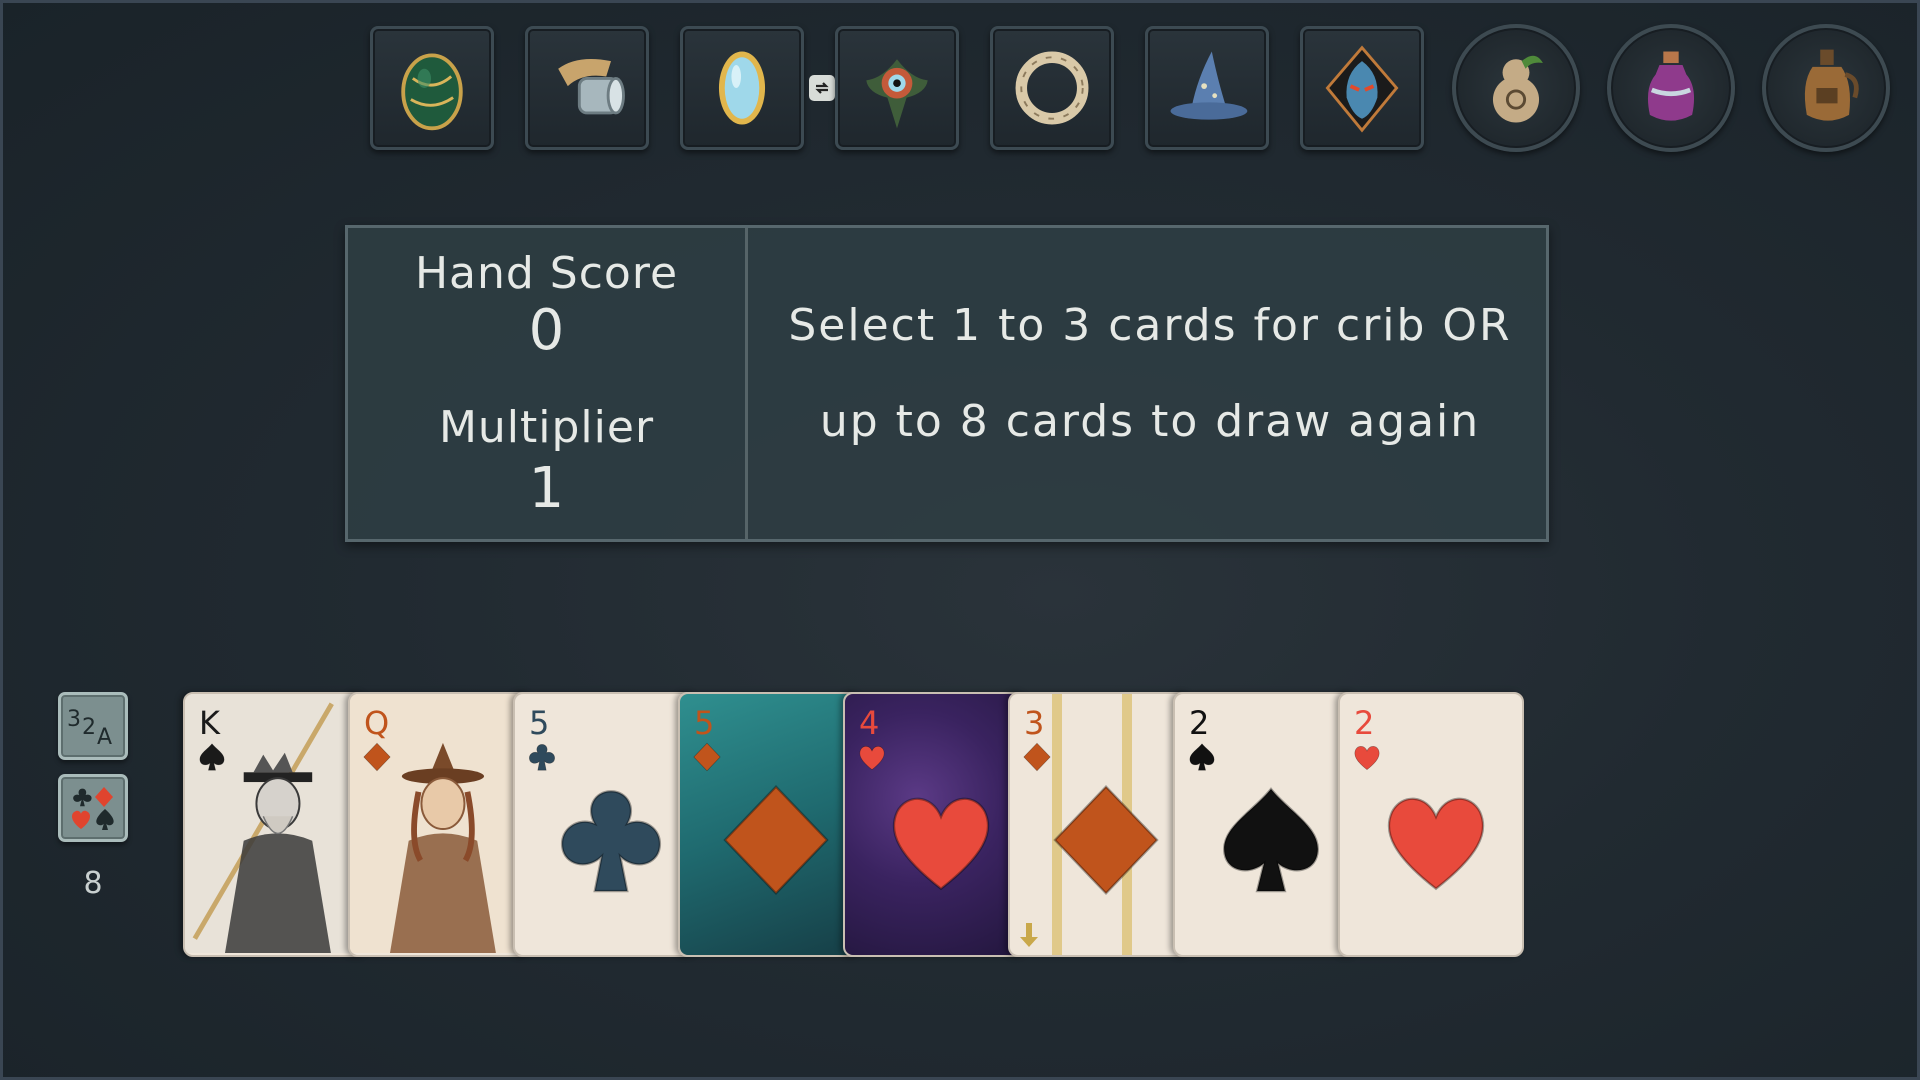 The height and width of the screenshot is (1080, 1920). I want to click on swap-icon, so click(822, 88).